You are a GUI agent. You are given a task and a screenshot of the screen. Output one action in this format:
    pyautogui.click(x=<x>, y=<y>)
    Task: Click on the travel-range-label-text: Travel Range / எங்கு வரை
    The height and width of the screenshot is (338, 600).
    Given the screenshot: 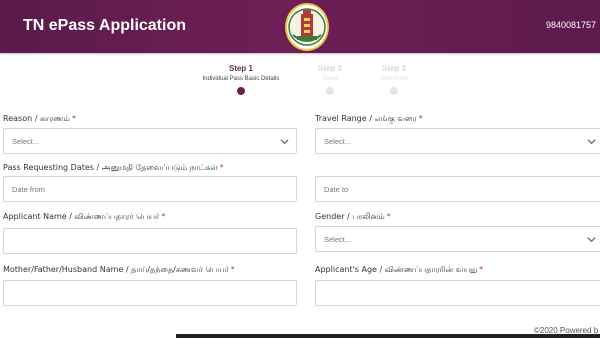 What is the action you would take?
    pyautogui.click(x=366, y=118)
    